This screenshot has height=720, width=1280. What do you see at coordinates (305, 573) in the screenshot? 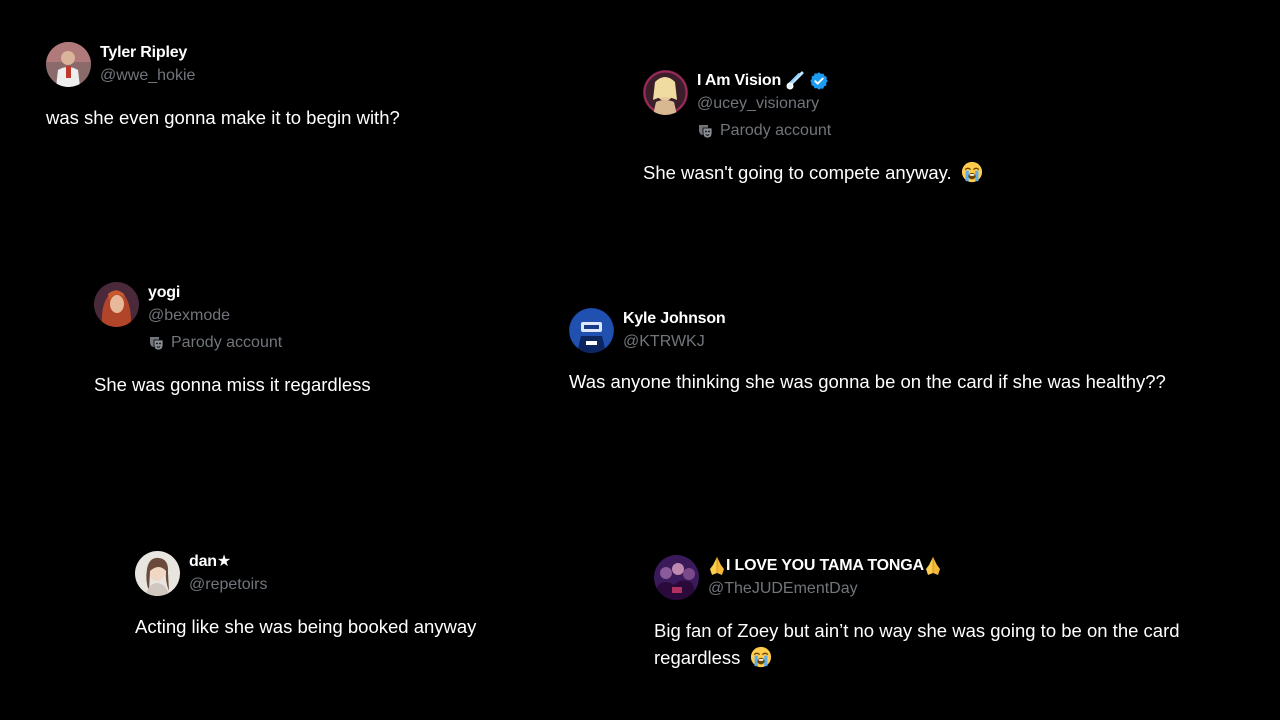
I see `tweet-header: dan★ @repetoirs` at bounding box center [305, 573].